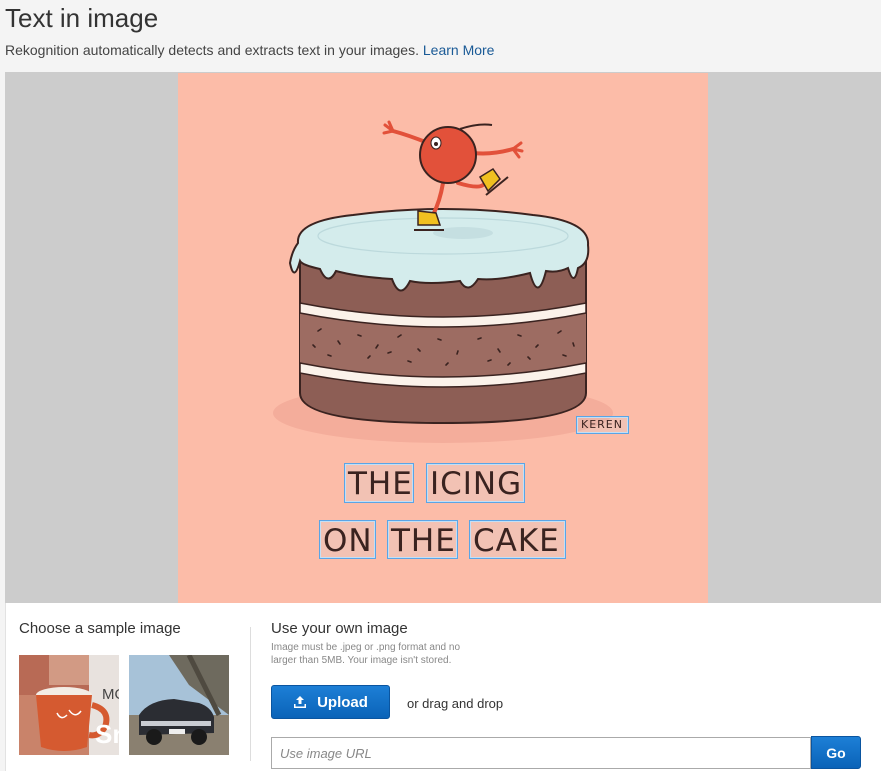 Image resolution: width=881 pixels, height=771 pixels. I want to click on sample-thumb-car, so click(179, 705).